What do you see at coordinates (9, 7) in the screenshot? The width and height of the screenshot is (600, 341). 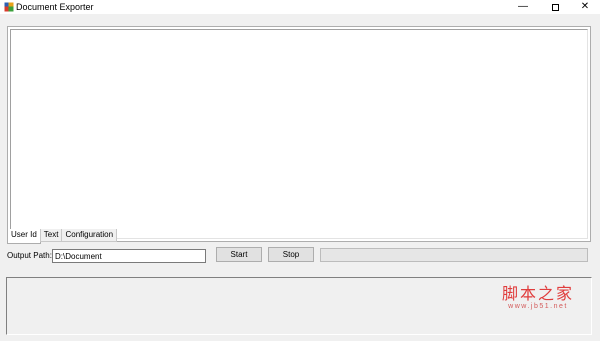 I see `document-exporter-app-icon` at bounding box center [9, 7].